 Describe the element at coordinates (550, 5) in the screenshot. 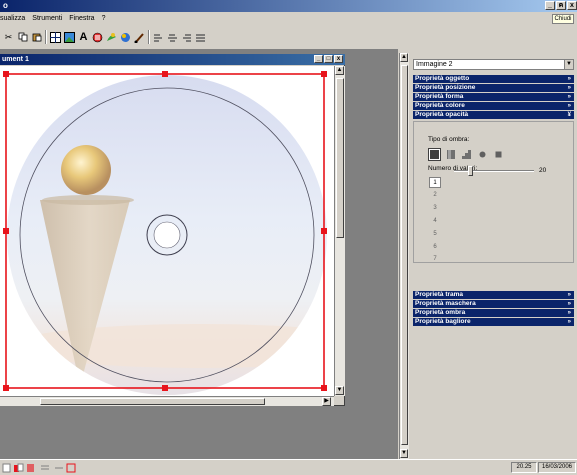

I see `minimize-button: _` at that location.